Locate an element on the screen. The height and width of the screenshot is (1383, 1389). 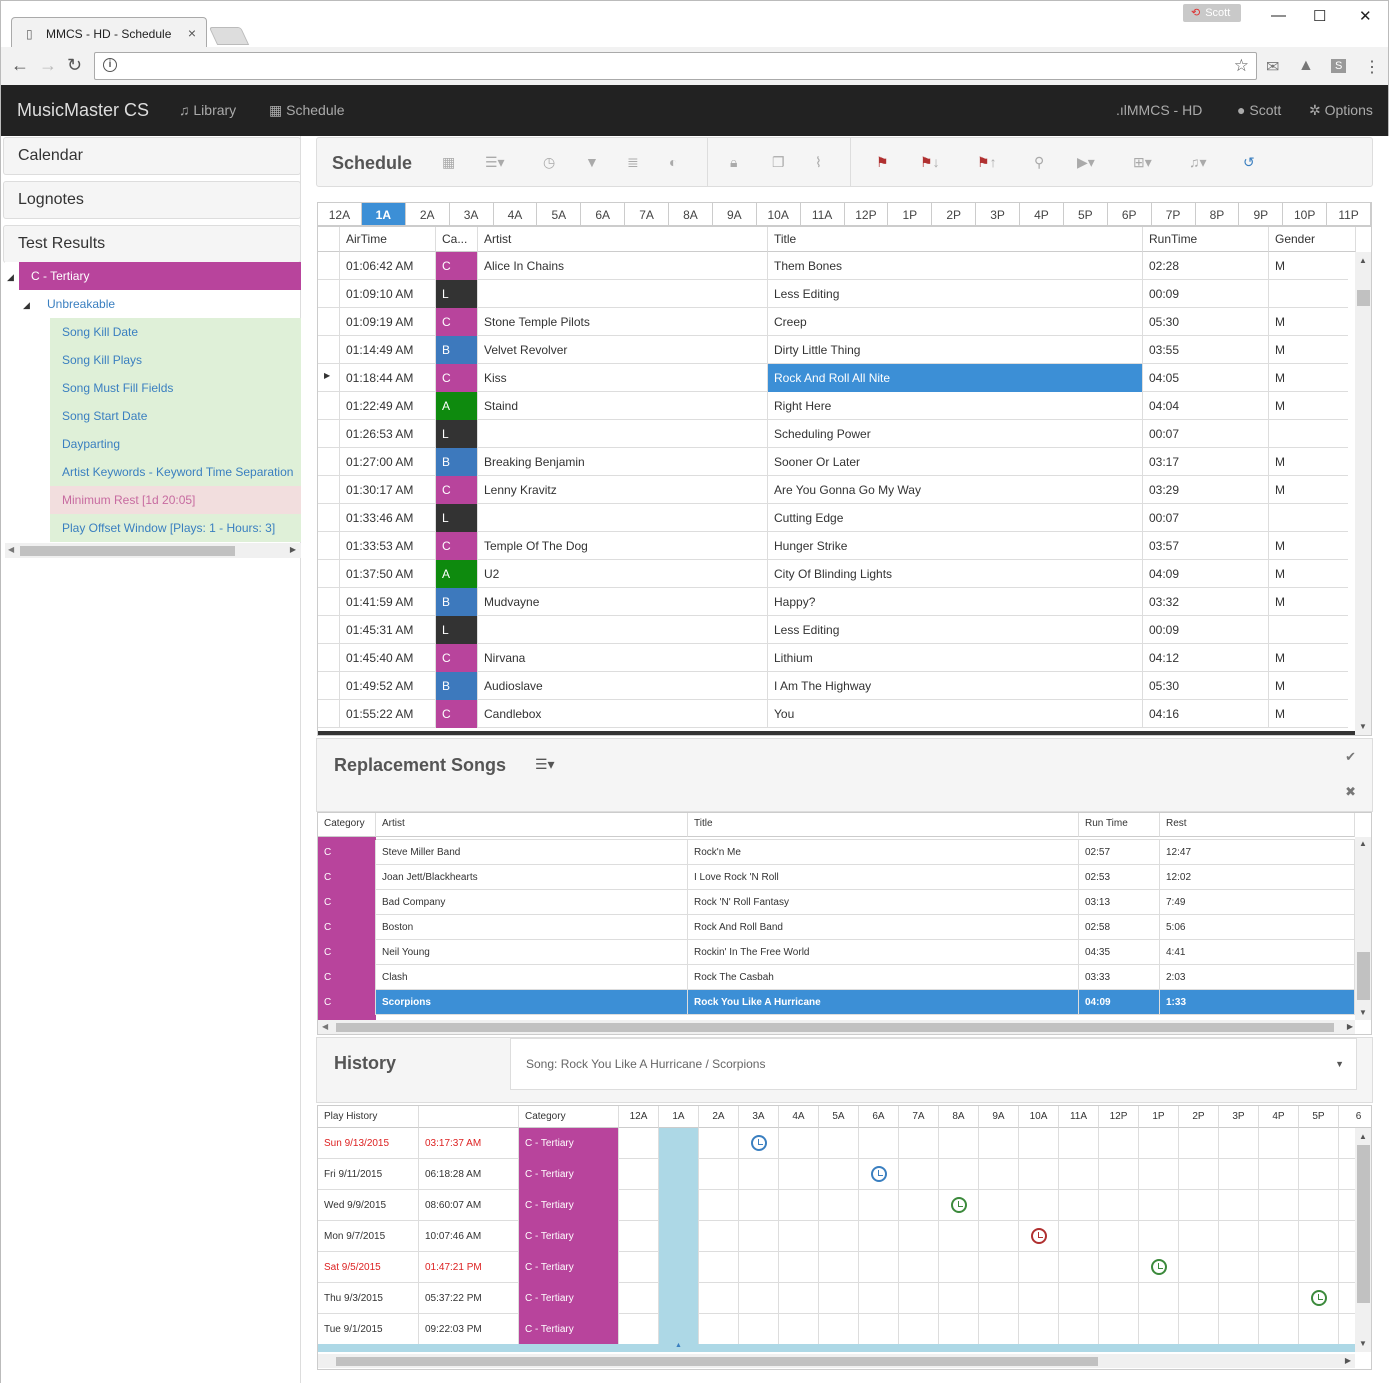
table-row: 01:09:10 AM L Less Editing 00:09 is located at coordinates (837, 294).